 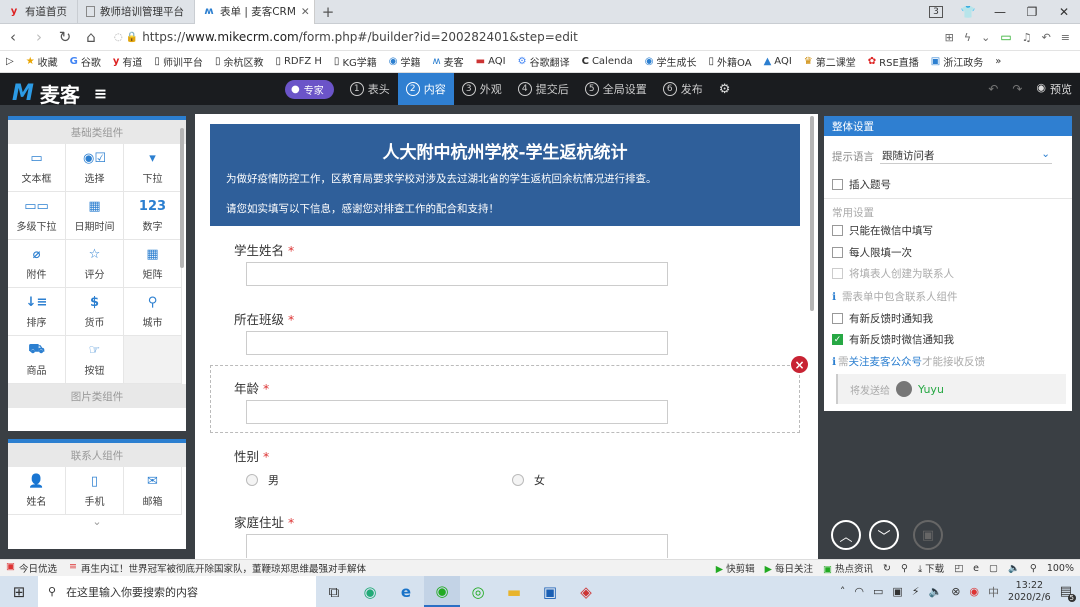 What do you see at coordinates (91, 37) in the screenshot?
I see `home-icon: ⌂` at bounding box center [91, 37].